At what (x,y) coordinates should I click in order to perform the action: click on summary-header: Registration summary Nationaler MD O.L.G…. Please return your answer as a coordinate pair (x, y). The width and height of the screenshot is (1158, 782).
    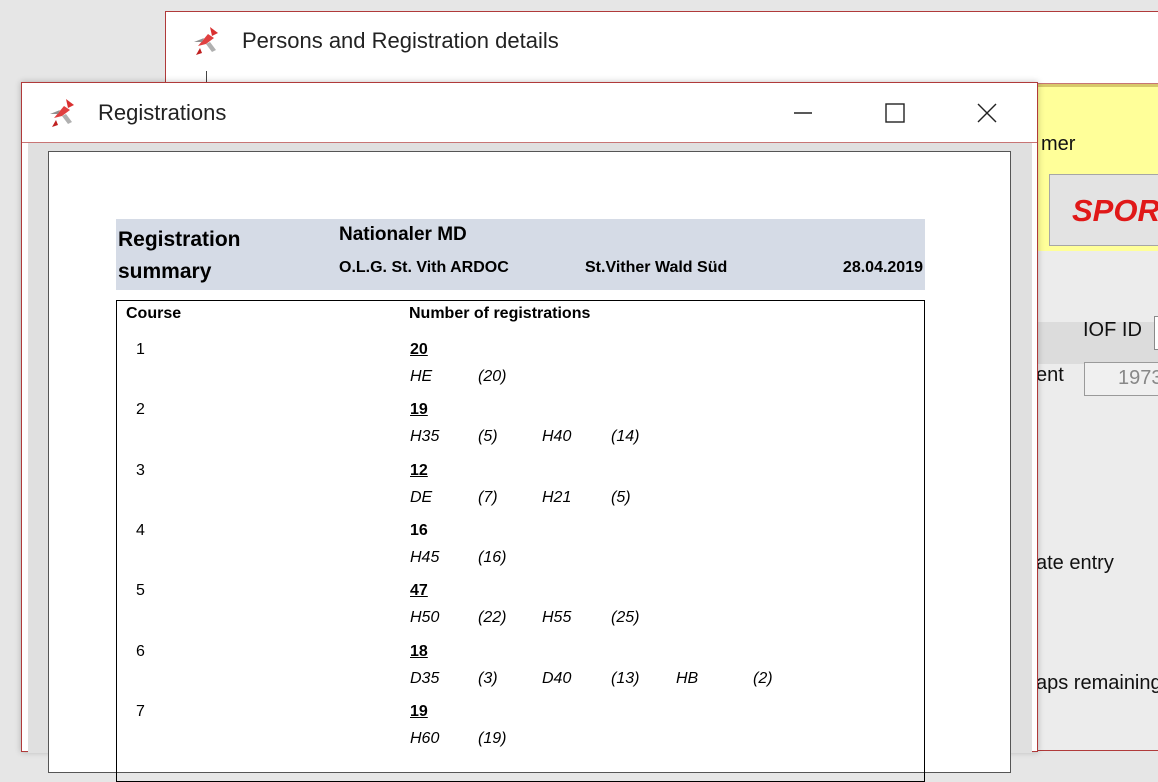
    Looking at the image, I should click on (520, 254).